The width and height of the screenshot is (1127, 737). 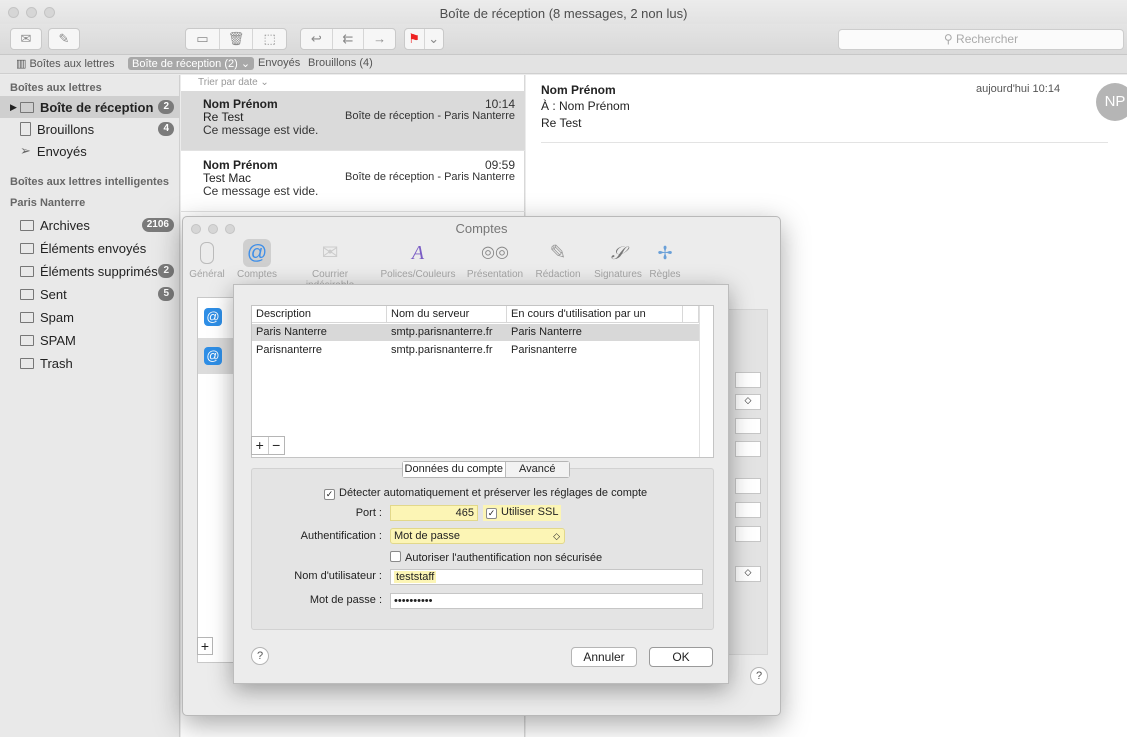 What do you see at coordinates (434, 38) in the screenshot?
I see `chevron-down-icon: ⌄` at bounding box center [434, 38].